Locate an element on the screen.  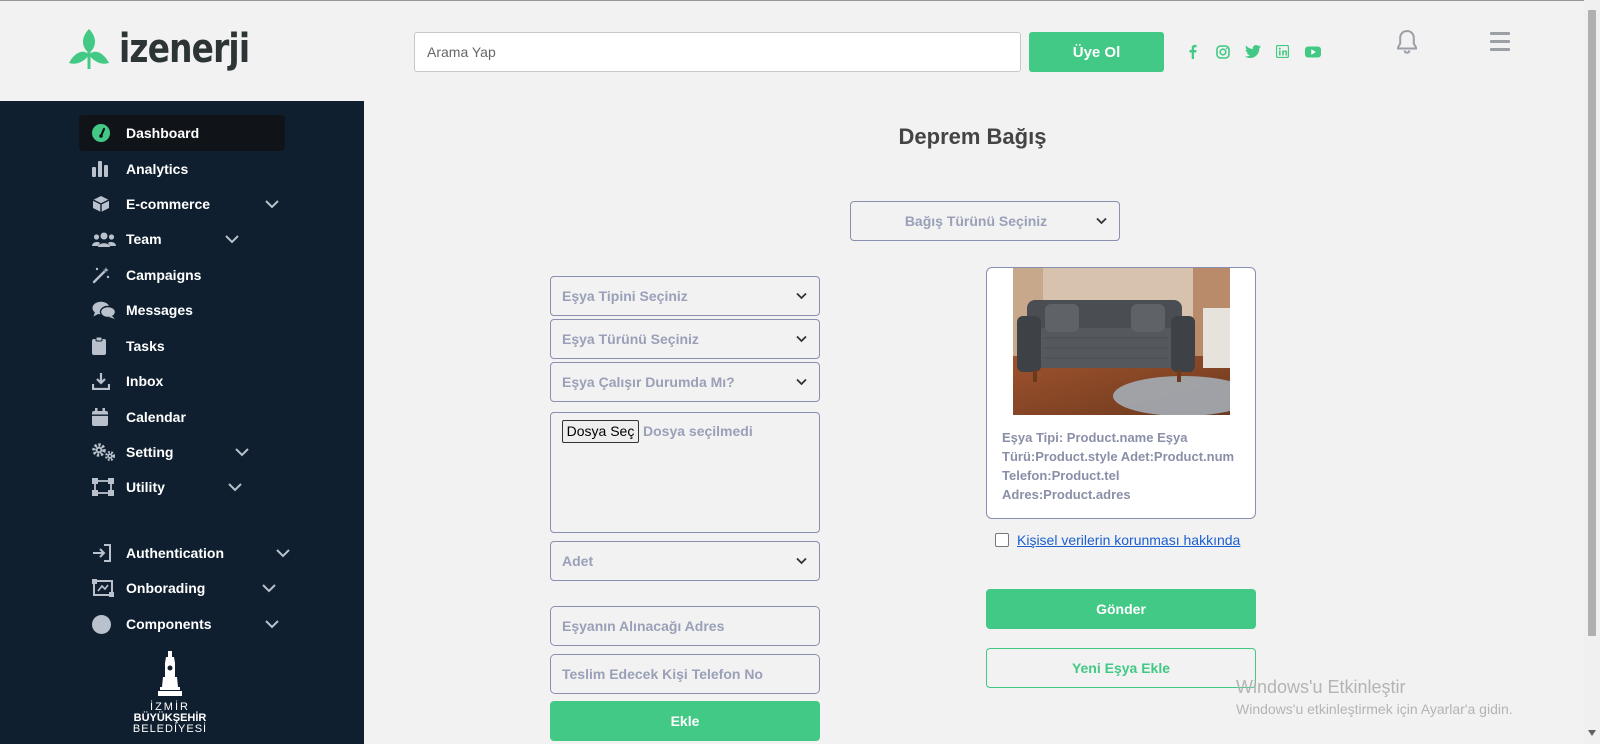
calendar-icon is located at coordinates (105, 417).